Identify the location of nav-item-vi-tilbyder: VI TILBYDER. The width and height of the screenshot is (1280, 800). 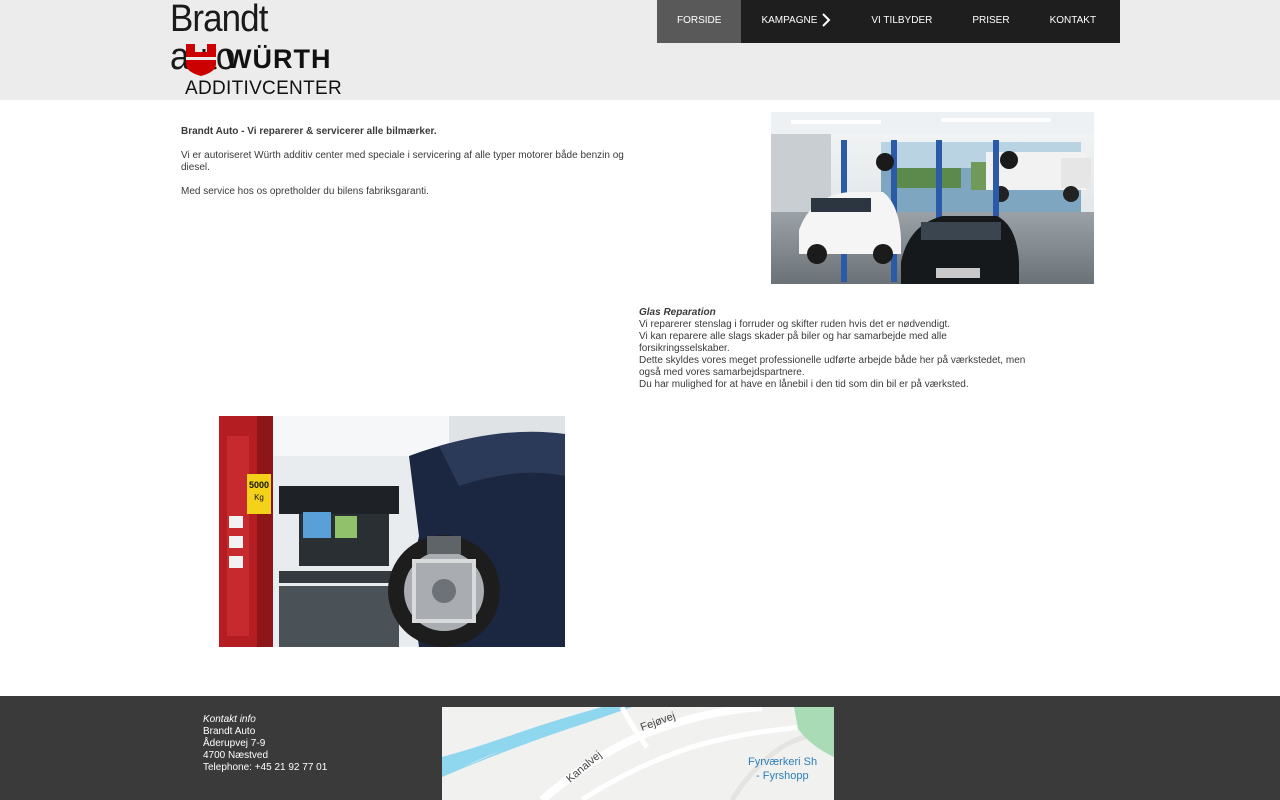
(901, 21).